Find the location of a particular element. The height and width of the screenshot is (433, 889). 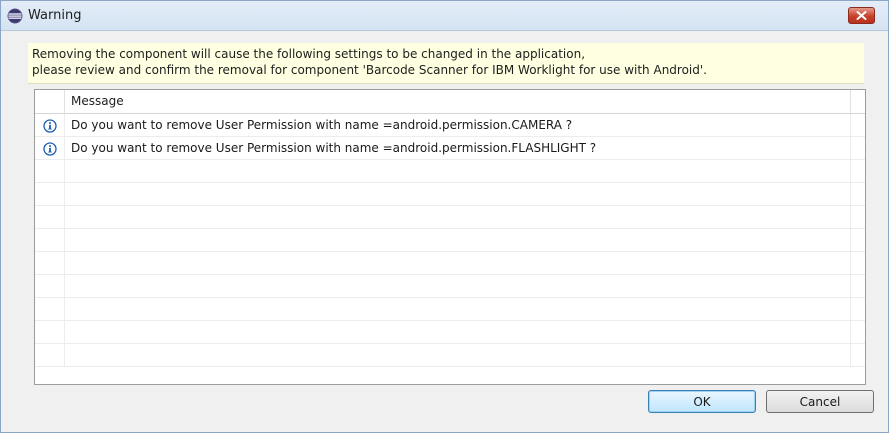

ok-button: OK is located at coordinates (702, 401).